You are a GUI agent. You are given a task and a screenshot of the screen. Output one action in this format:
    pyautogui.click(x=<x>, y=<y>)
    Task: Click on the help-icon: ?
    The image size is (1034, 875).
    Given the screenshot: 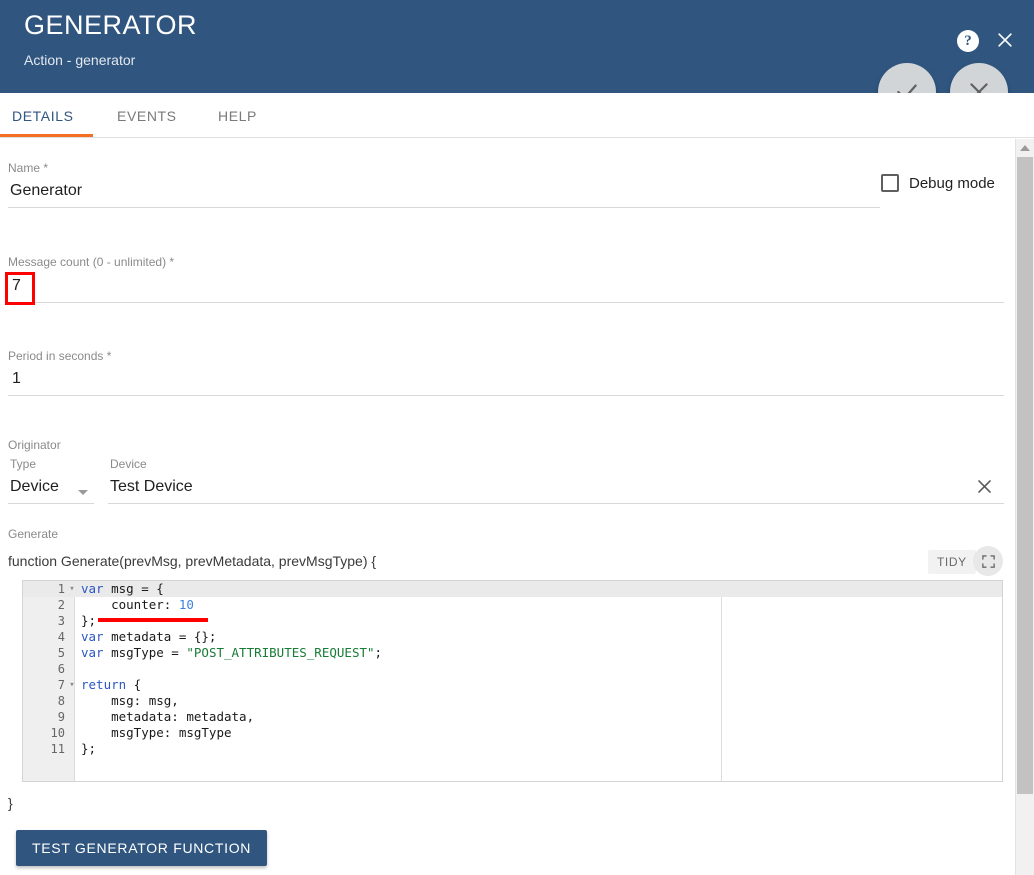 What is the action you would take?
    pyautogui.click(x=968, y=41)
    